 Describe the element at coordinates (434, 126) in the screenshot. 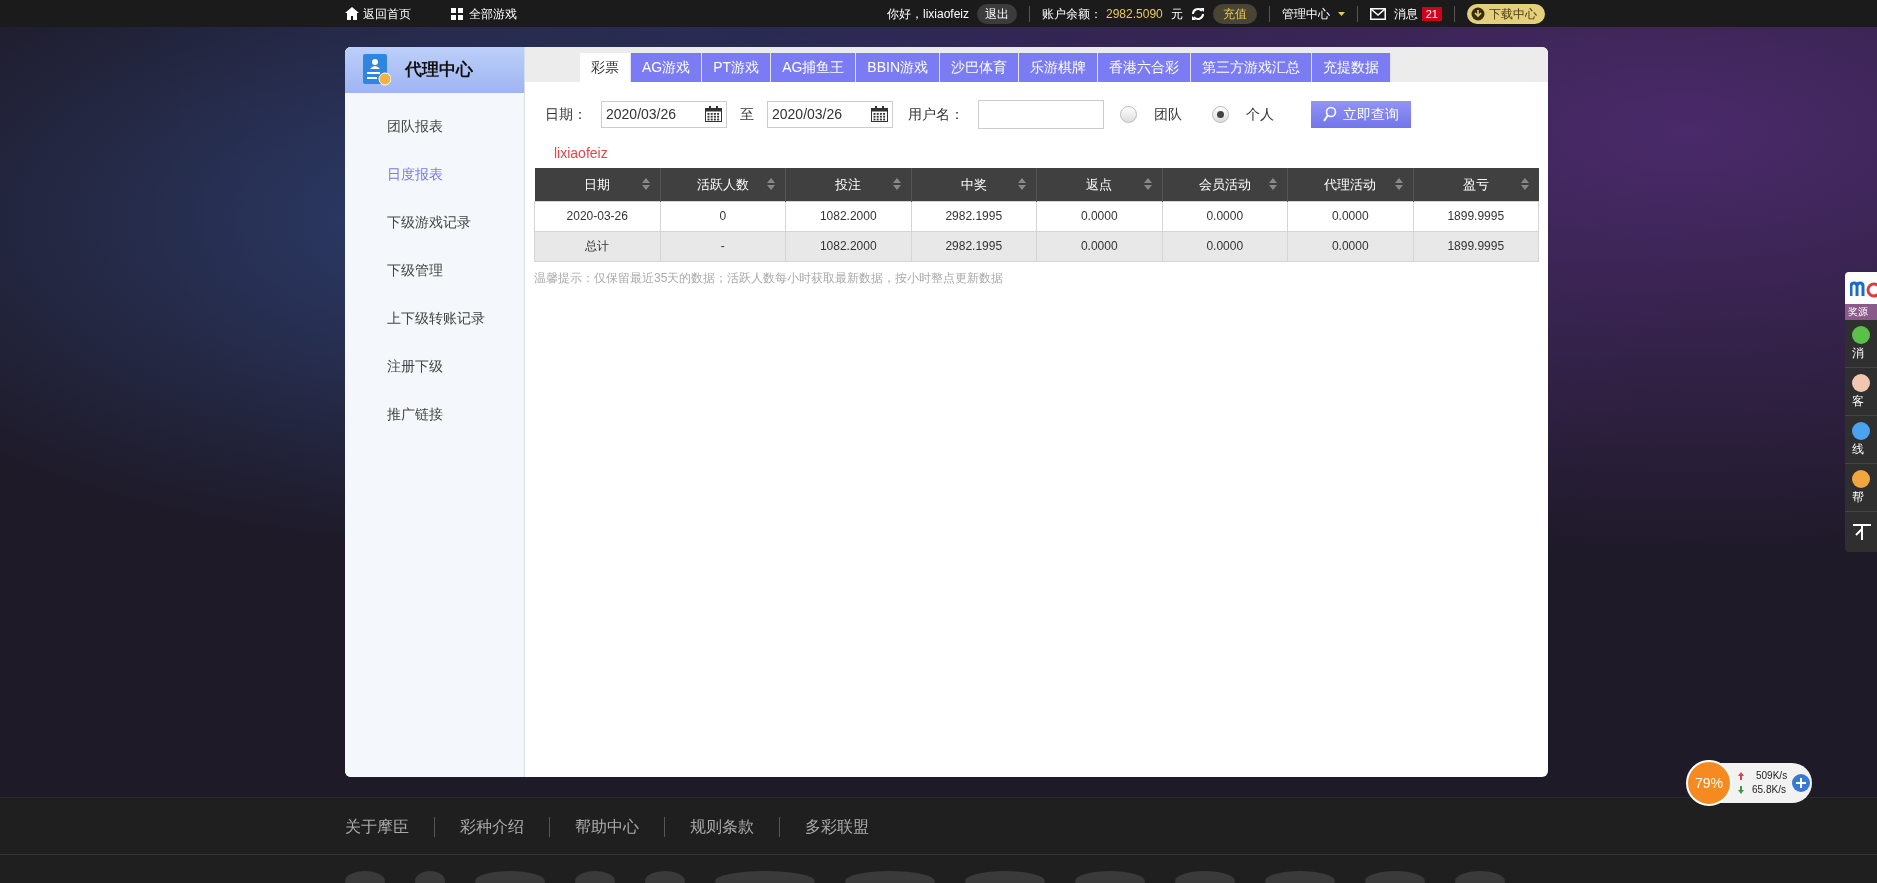

I see `sidebar-item: 团队报表` at that location.